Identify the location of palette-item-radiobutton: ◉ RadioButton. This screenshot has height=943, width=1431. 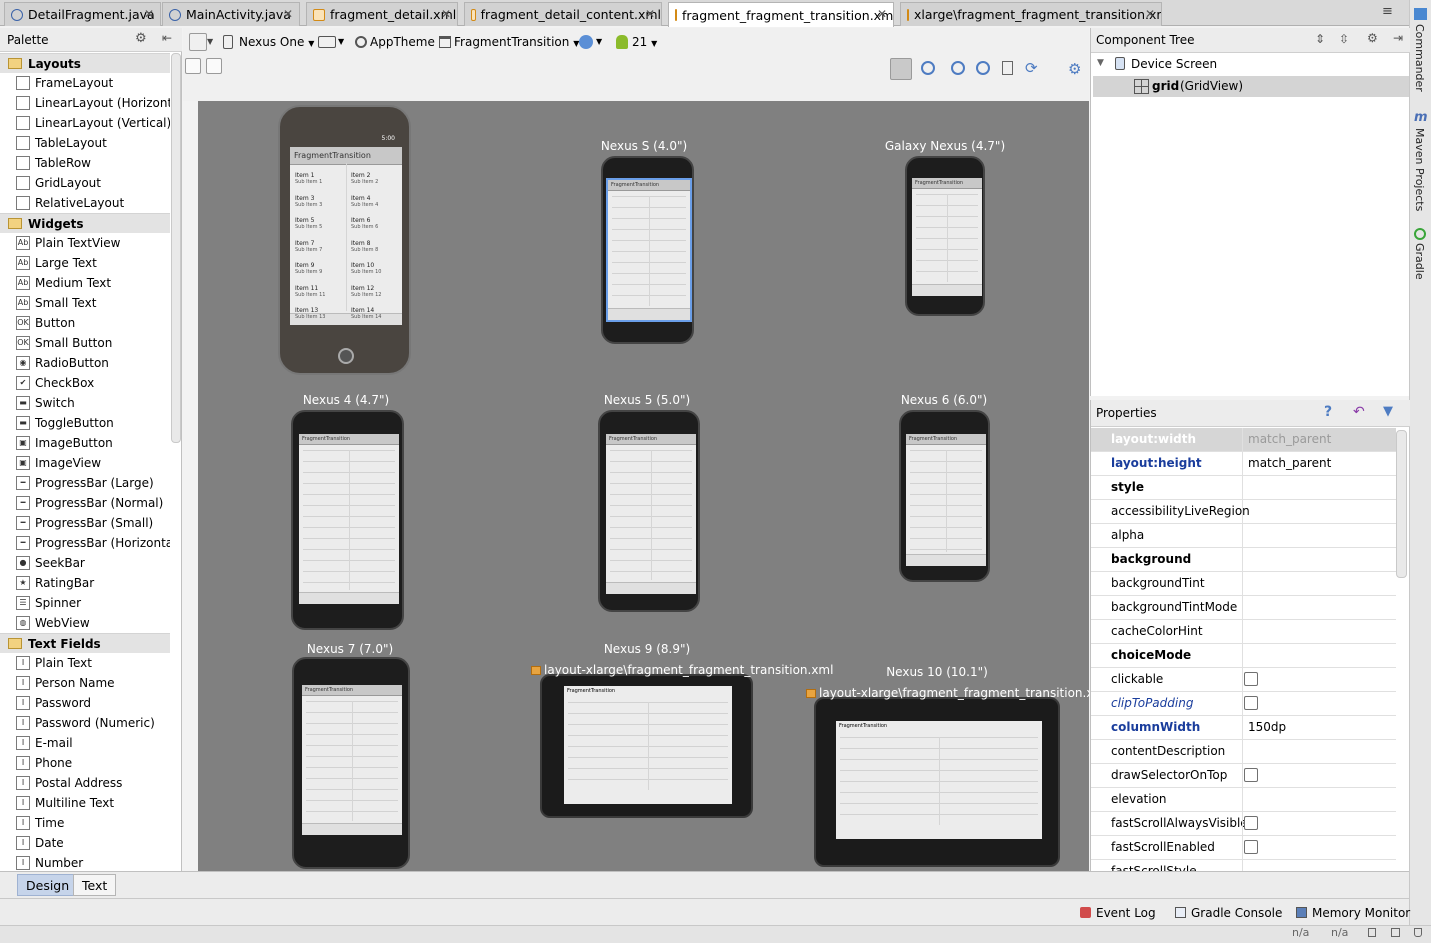
(85, 363).